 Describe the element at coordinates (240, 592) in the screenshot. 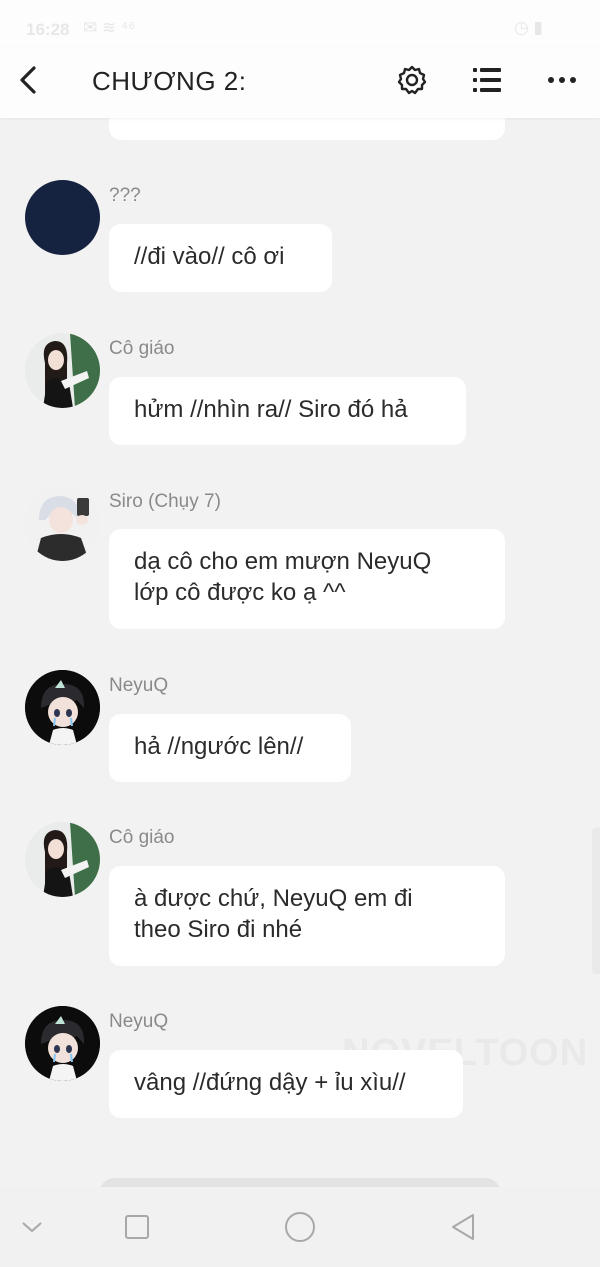

I see `message-text-line: lớp cô được ko ạ ^^` at that location.